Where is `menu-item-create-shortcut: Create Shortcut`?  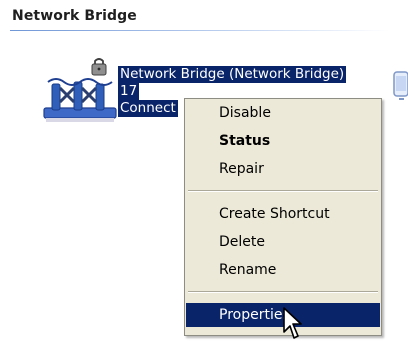 menu-item-create-shortcut: Create Shortcut is located at coordinates (283, 214).